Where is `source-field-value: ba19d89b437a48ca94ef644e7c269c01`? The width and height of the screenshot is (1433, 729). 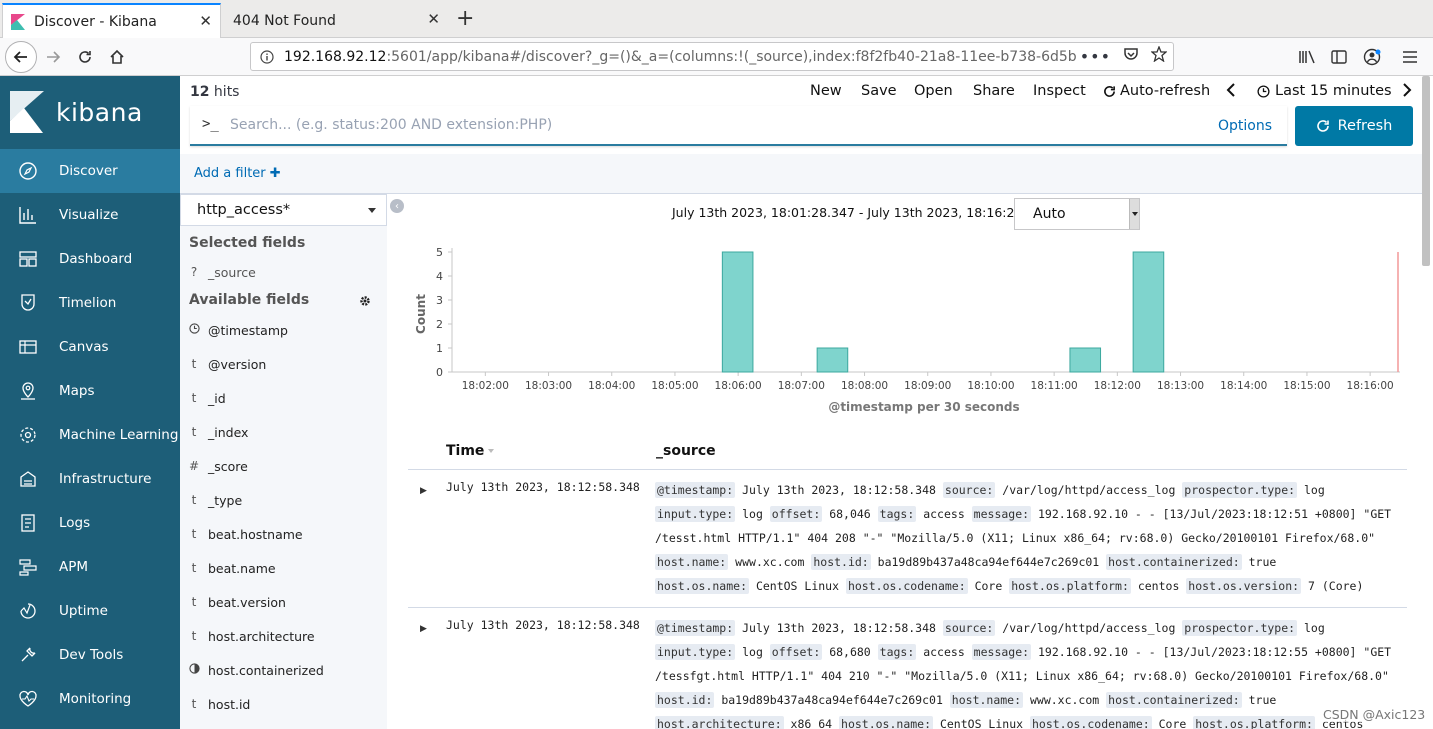
source-field-value: ba19d89b437a48ca94ef644e7c269c01 is located at coordinates (832, 700).